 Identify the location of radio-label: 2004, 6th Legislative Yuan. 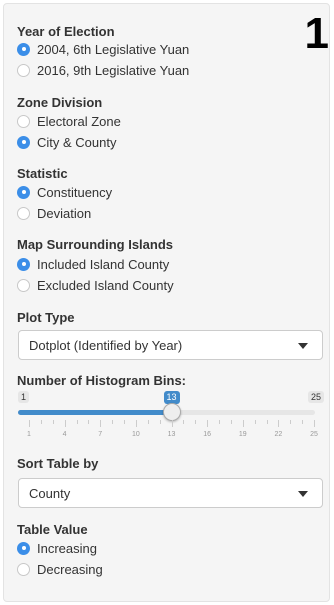
(113, 49).